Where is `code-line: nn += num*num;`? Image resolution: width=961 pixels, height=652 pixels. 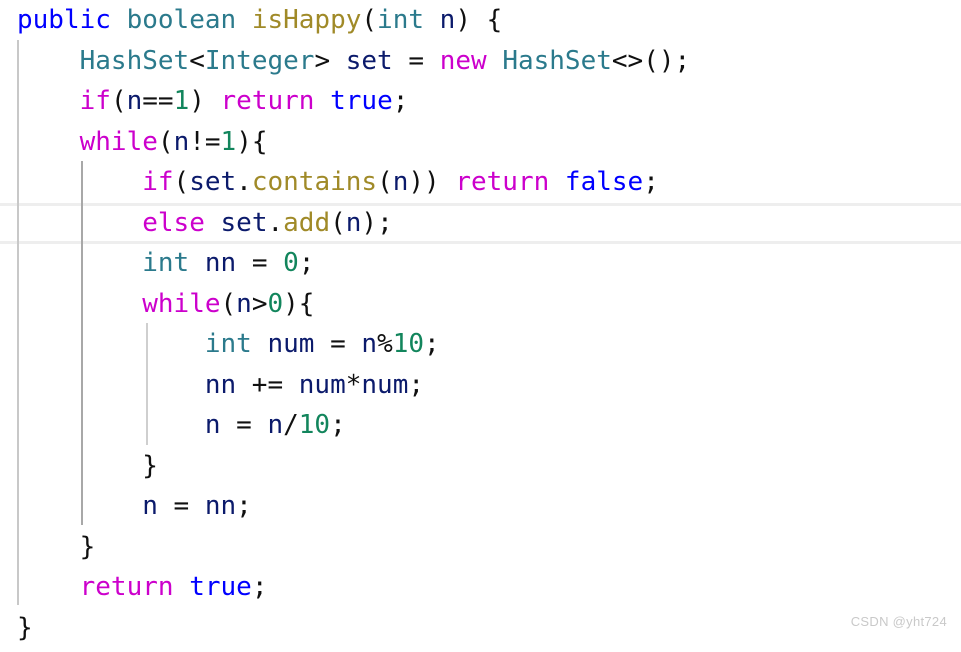 code-line: nn += num*num; is located at coordinates (345, 385).